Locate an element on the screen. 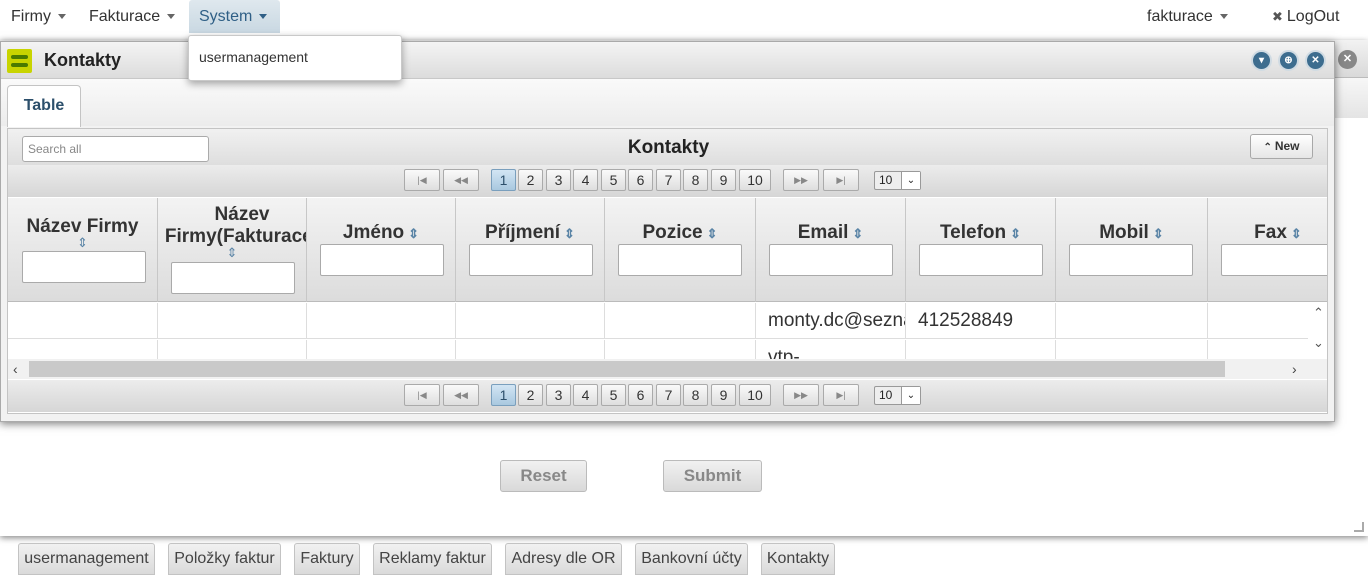  column-header-nazev-firmy-fakturace: Název Firmy(Fakturace) ⇕ is located at coordinates (232, 250).